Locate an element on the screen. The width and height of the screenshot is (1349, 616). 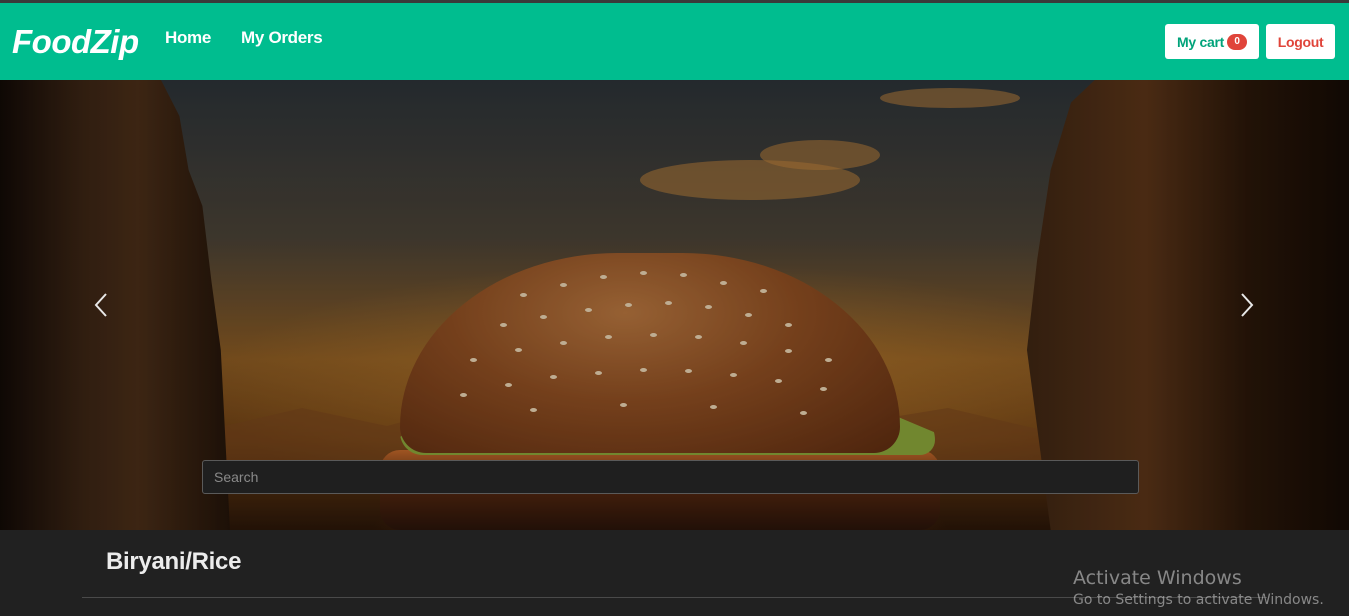
brand-logo: FoodZip is located at coordinates (75, 42).